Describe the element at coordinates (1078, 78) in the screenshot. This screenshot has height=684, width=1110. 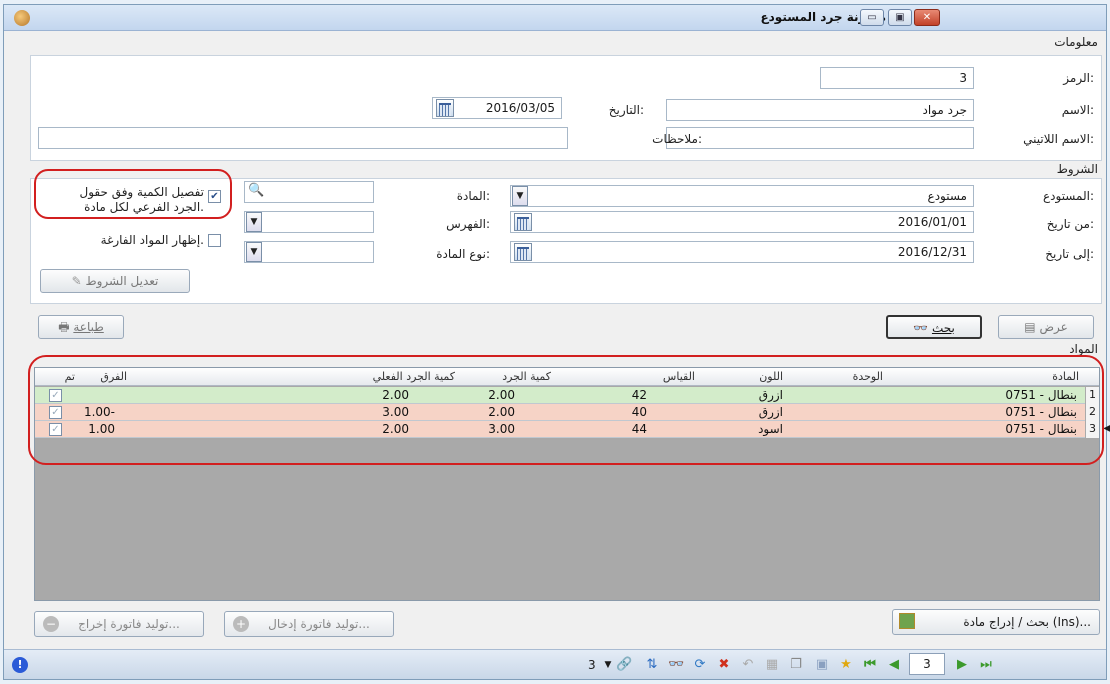
I see `code-label: الرمز:` at that location.